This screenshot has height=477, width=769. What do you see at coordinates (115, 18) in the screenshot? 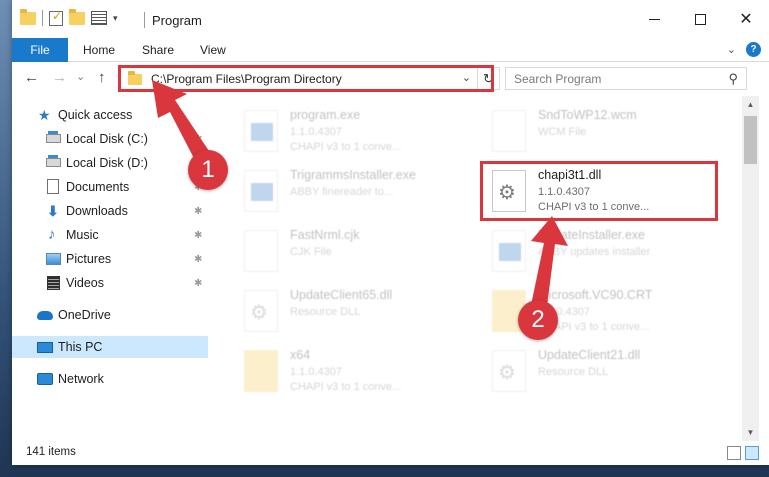
I see `customize-toolbar-icon: ▾` at bounding box center [115, 18].